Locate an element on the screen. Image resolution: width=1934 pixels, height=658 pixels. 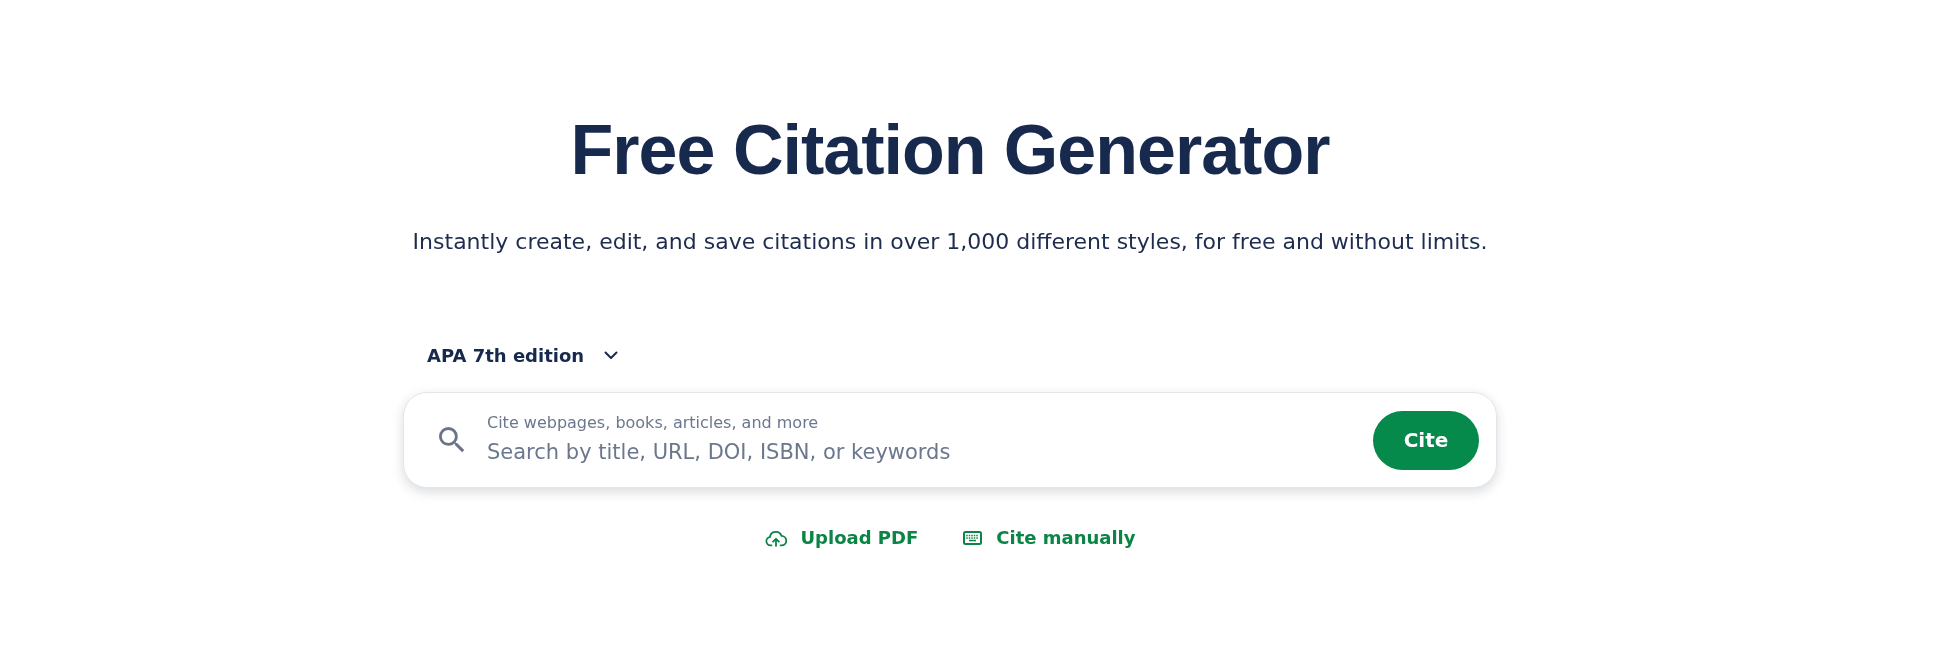
cloud-upload-icon is located at coordinates (775, 538).